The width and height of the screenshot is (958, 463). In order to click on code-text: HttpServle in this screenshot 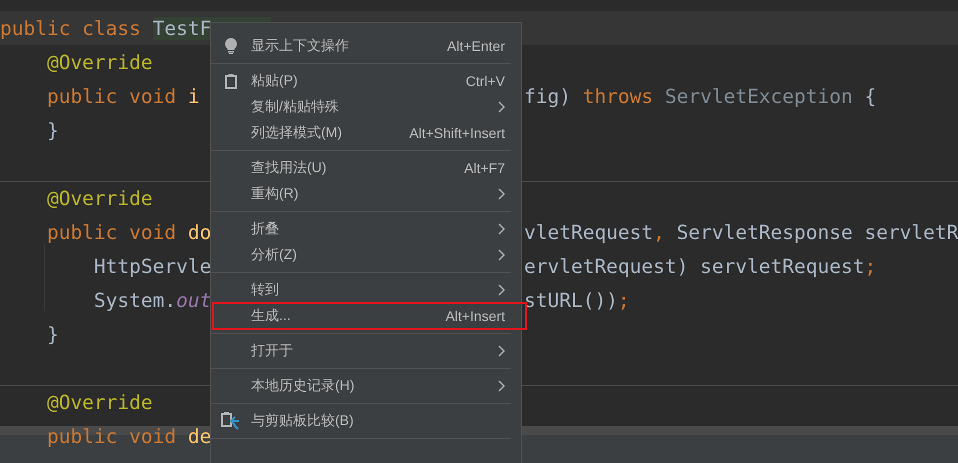, I will do `click(152, 266)`.